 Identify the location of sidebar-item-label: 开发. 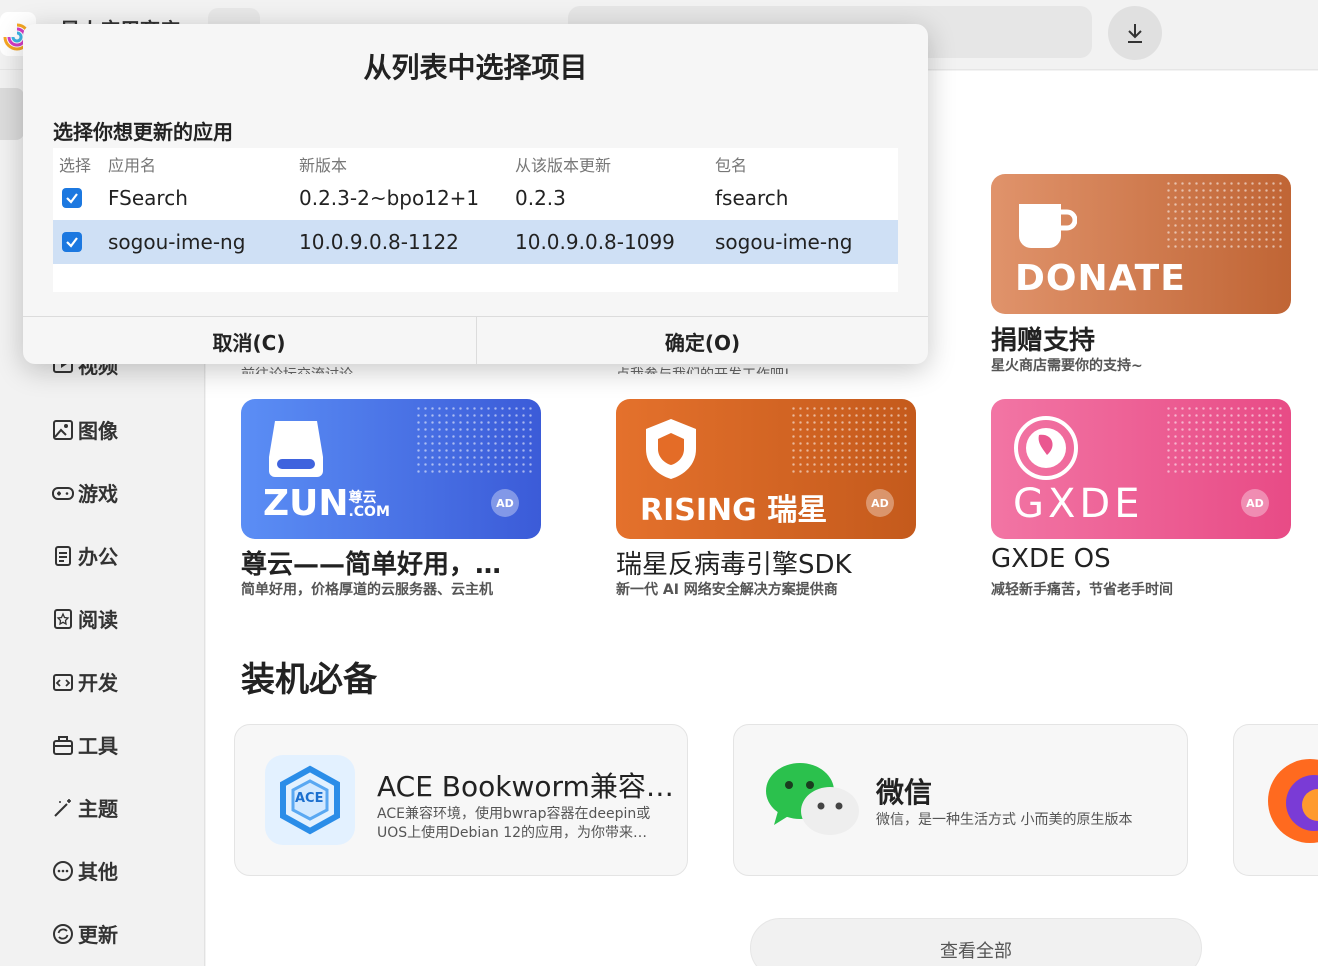
(98, 683).